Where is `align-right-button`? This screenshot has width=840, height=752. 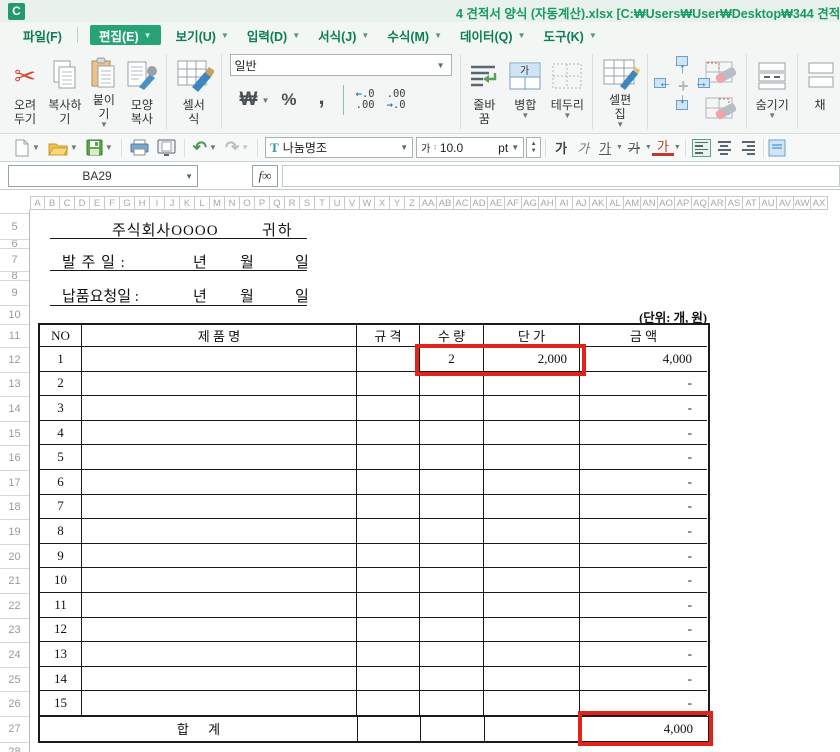 align-right-button is located at coordinates (747, 148).